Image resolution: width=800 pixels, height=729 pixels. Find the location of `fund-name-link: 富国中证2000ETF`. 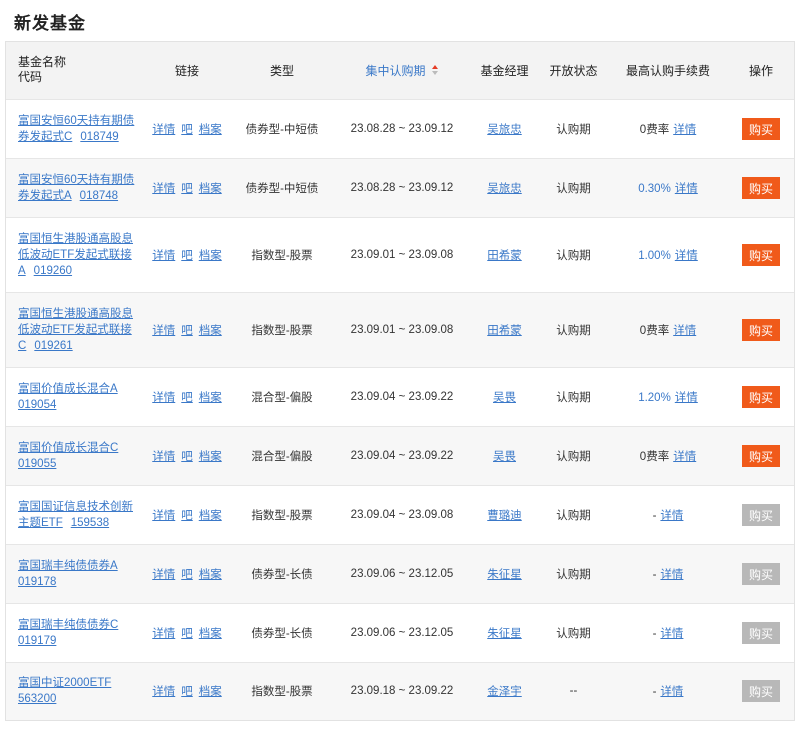

fund-name-link: 富国中证2000ETF is located at coordinates (64, 683).